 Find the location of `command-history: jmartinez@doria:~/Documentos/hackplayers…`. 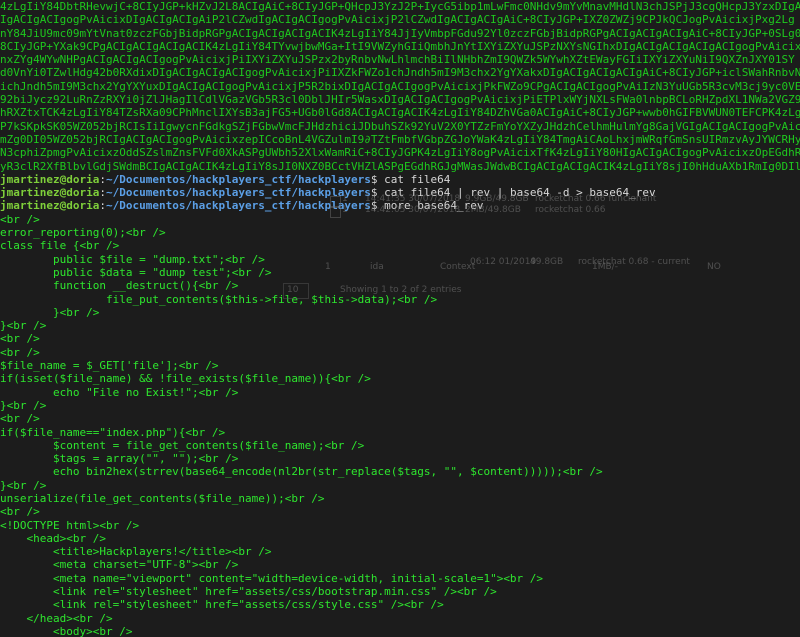

command-history: jmartinez@doria:~/Documentos/hackplayers… is located at coordinates (400, 193).